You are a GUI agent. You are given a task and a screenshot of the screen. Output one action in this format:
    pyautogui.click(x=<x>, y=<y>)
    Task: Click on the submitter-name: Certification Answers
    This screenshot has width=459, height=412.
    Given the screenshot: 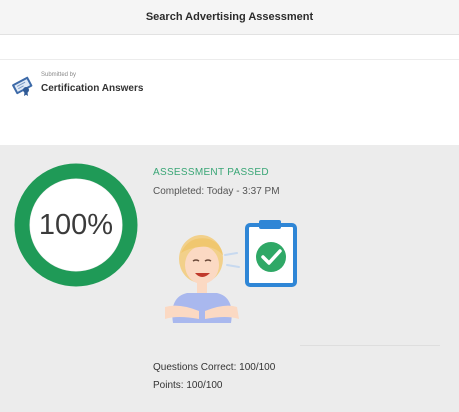 What is the action you would take?
    pyautogui.click(x=92, y=88)
    